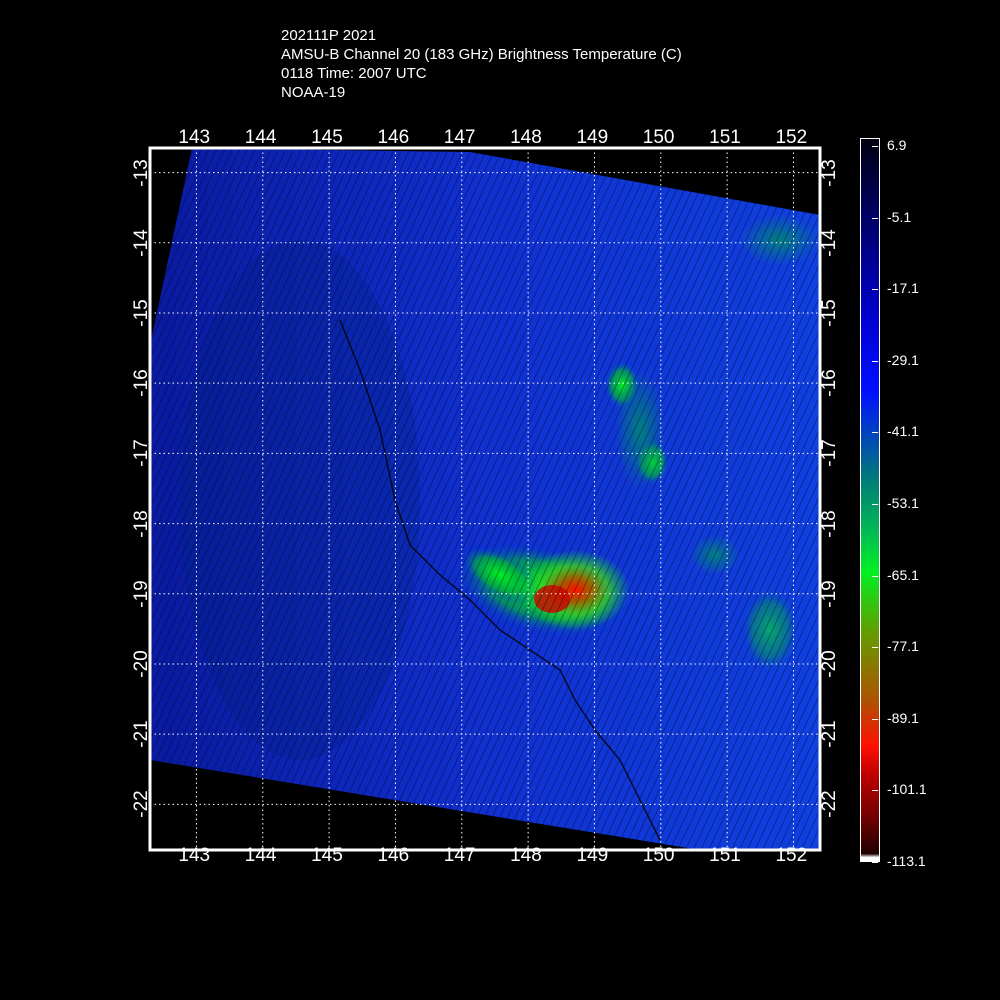 Image resolution: width=1000 pixels, height=1000 pixels. I want to click on colorbar-label: -53.1, so click(903, 503).